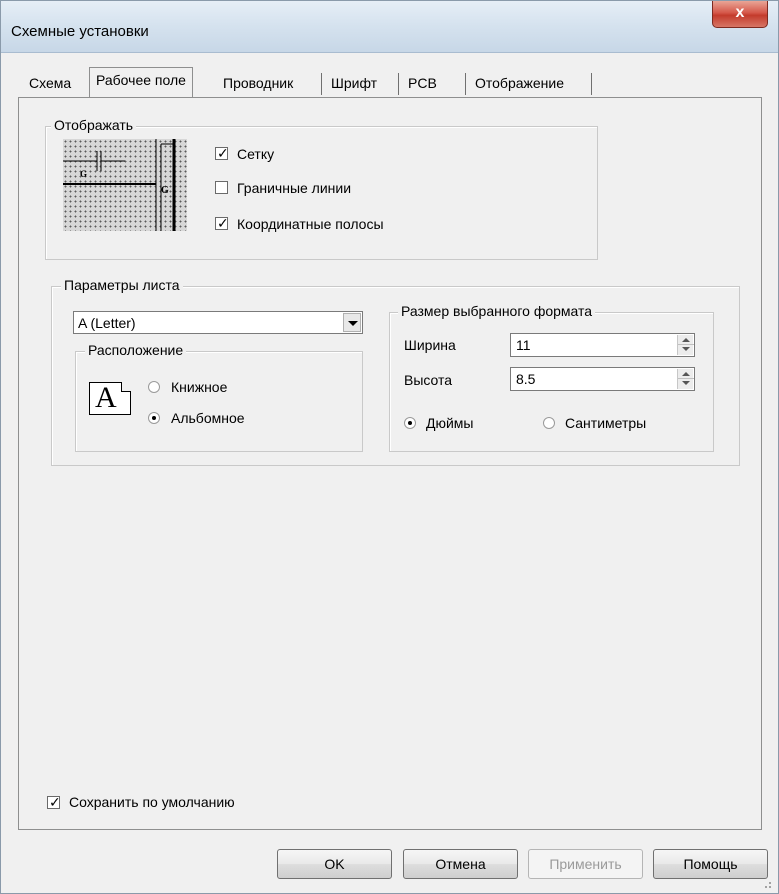 The image size is (779, 894). Describe the element at coordinates (450, 423) in the screenshot. I see `inches-label: Дюймы` at that location.